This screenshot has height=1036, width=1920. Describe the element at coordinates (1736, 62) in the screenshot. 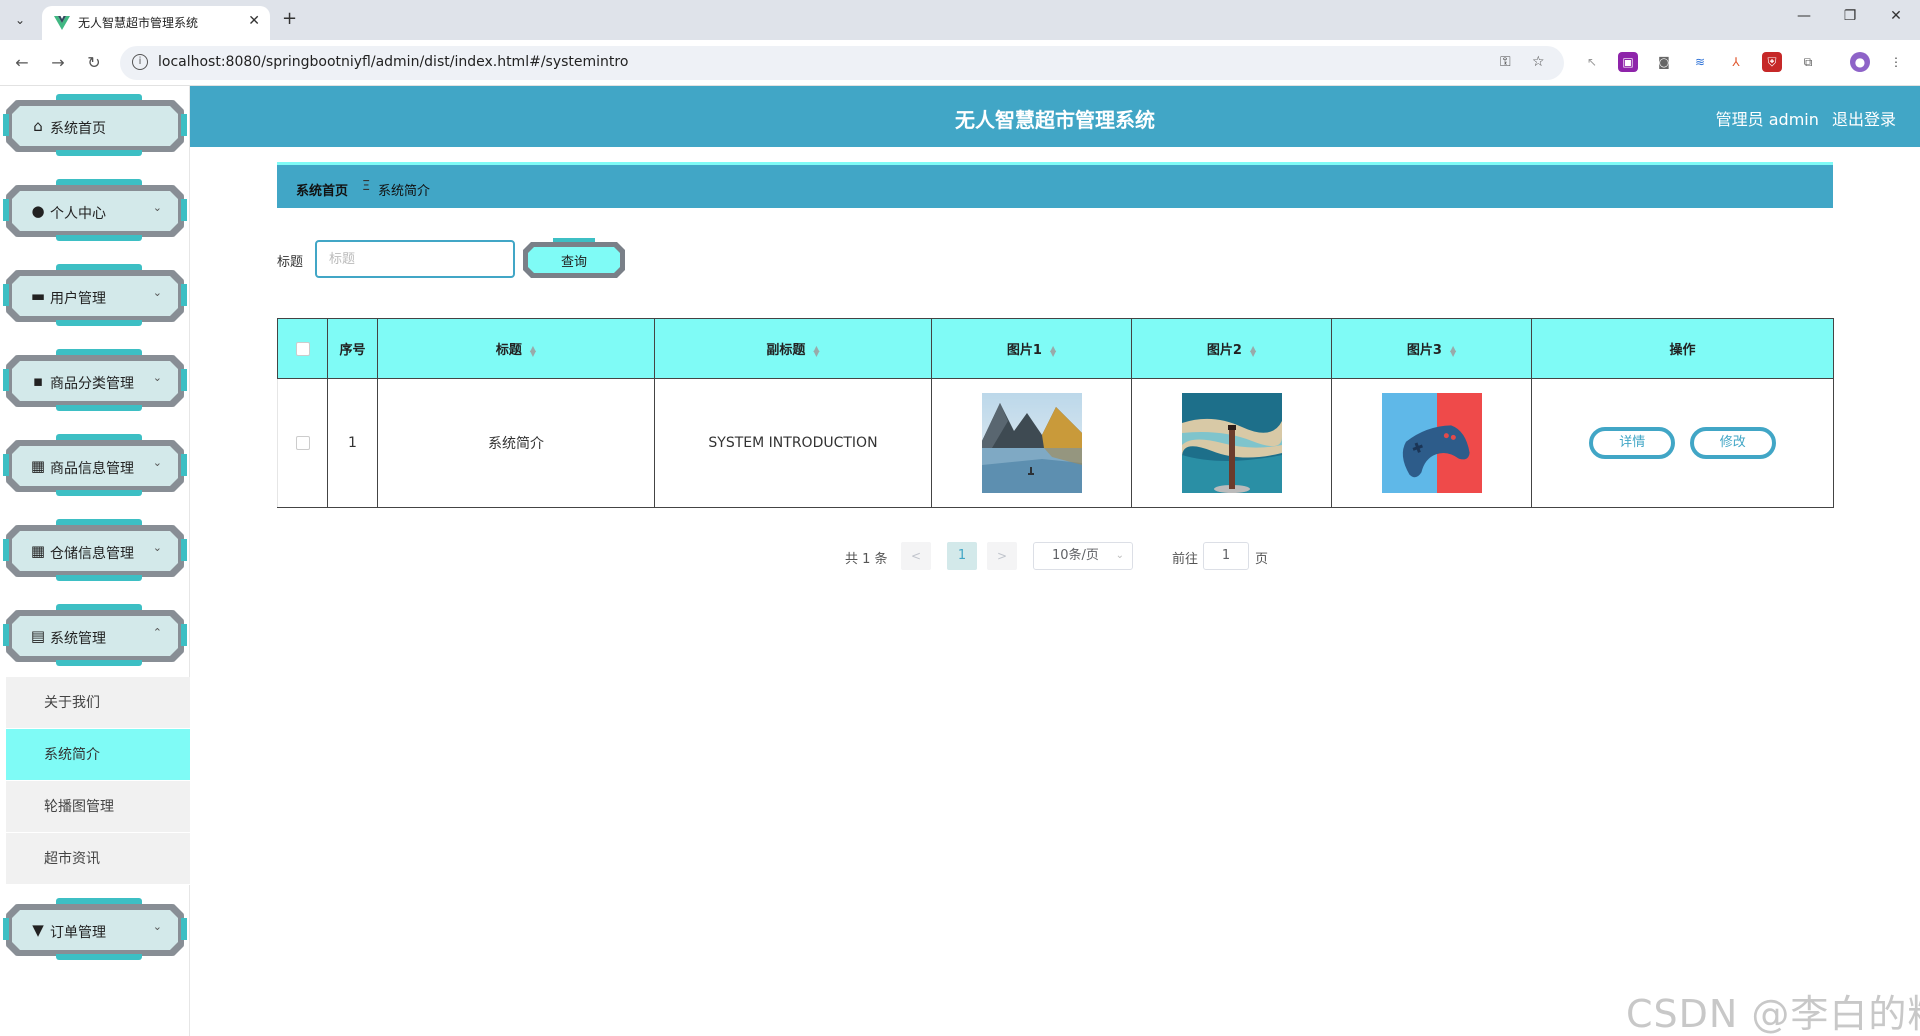

I see `tree-extension-icon: ⅄` at that location.